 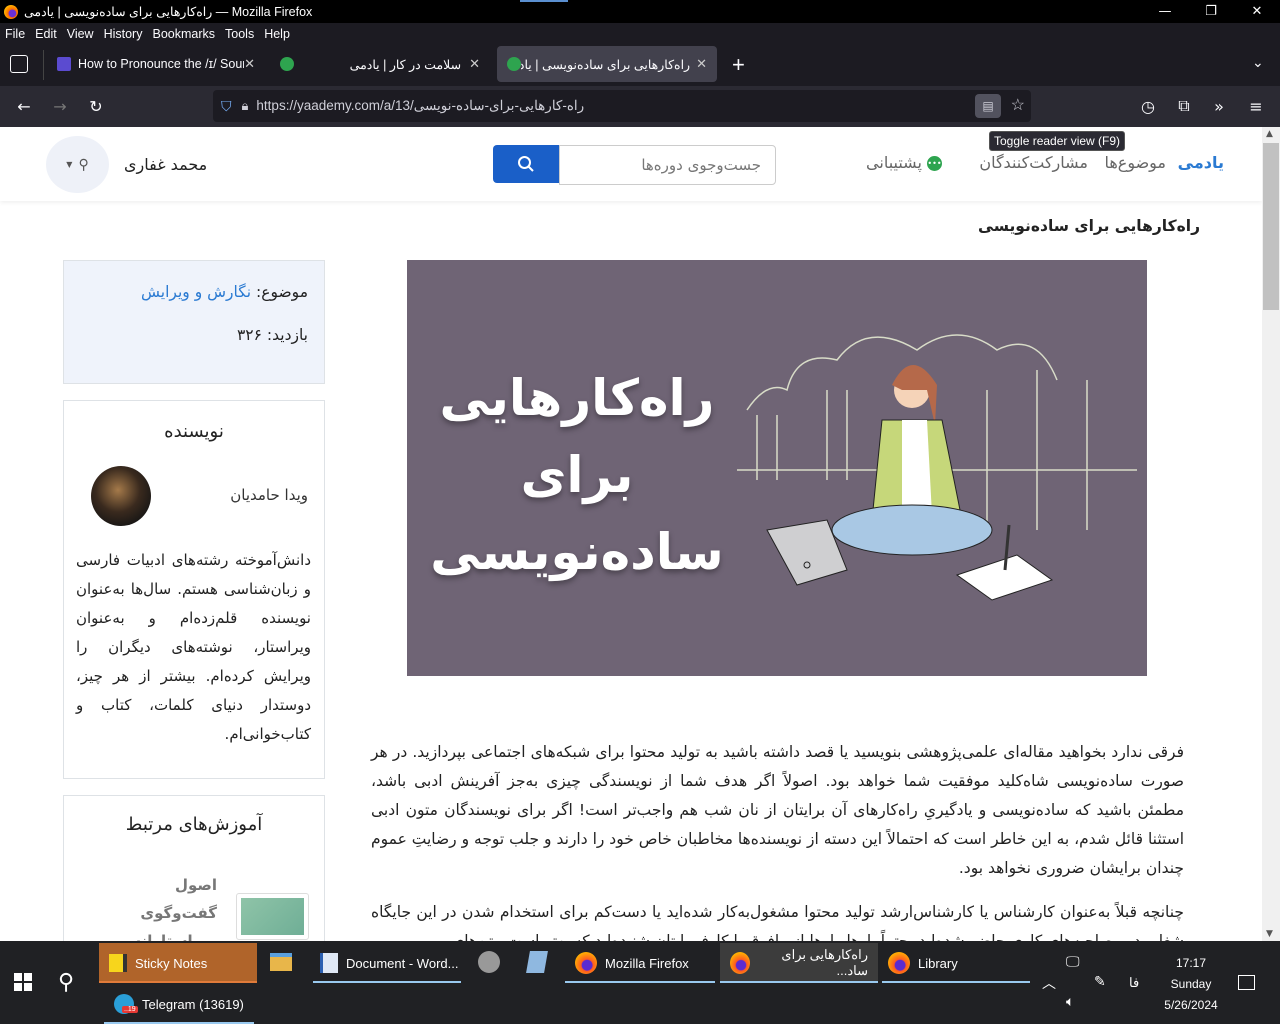 What do you see at coordinates (1165, 11) in the screenshot?
I see `minimize-button: —` at bounding box center [1165, 11].